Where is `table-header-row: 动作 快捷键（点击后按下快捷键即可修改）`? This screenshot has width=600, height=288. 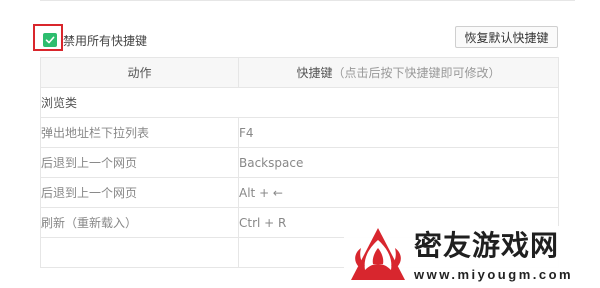 table-header-row: 动作 快捷键（点击后按下快捷键即可修改） is located at coordinates (299, 72).